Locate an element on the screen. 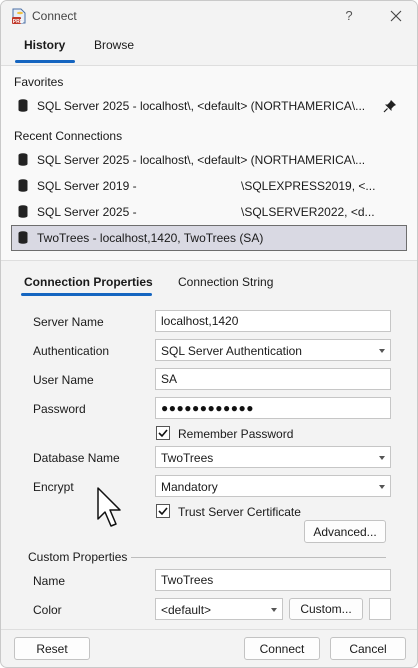  active-tab-indicator is located at coordinates (45, 61).